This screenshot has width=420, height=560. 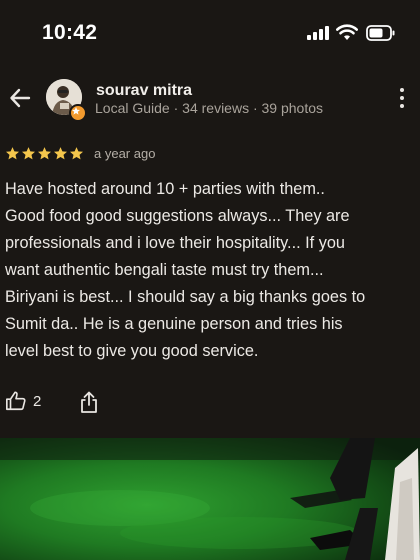 I want to click on status-bar: 10:42, so click(x=210, y=33).